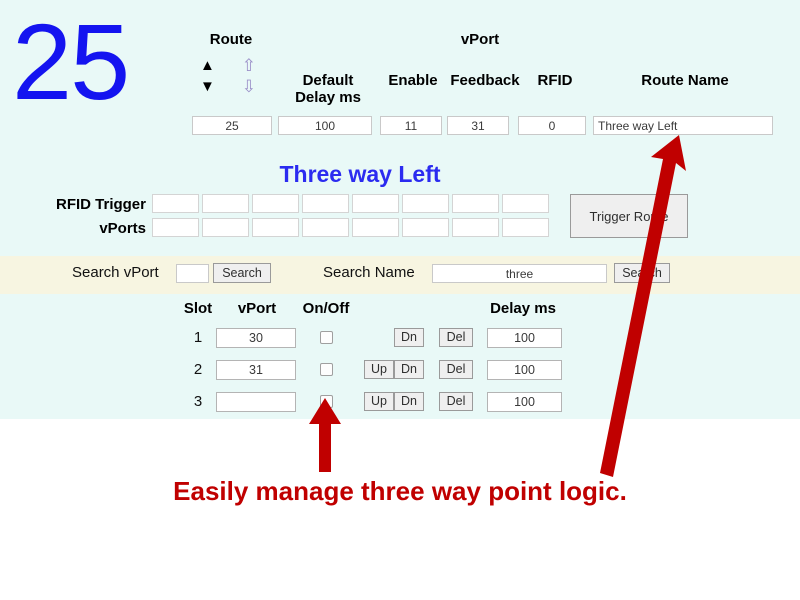 The height and width of the screenshot is (600, 800). What do you see at coordinates (122, 228) in the screenshot?
I see `vports-label: vPorts` at bounding box center [122, 228].